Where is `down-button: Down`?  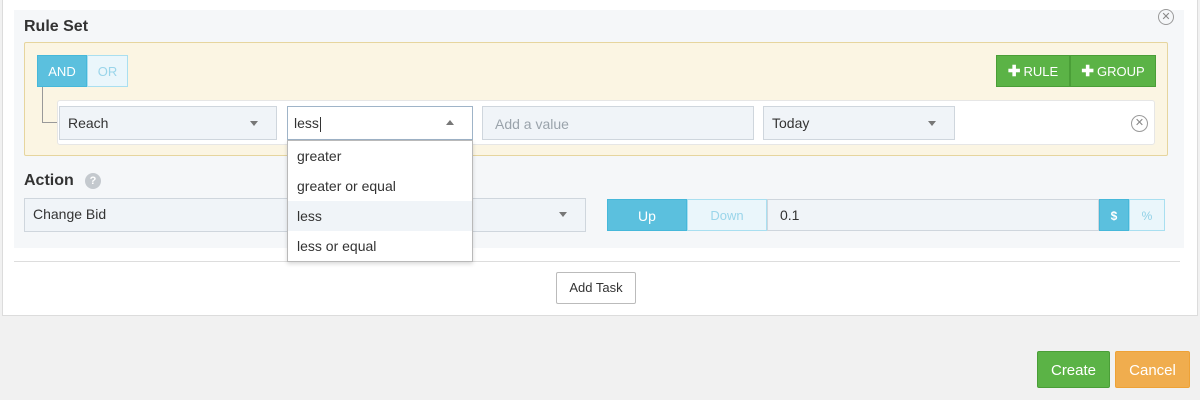
down-button: Down is located at coordinates (727, 215).